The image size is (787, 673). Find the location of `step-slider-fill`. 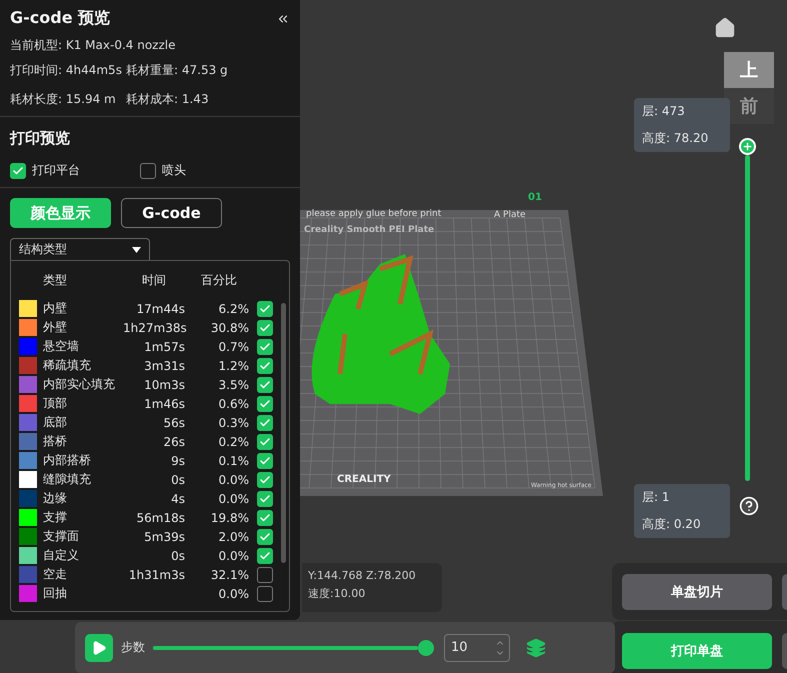

step-slider-fill is located at coordinates (285, 648).